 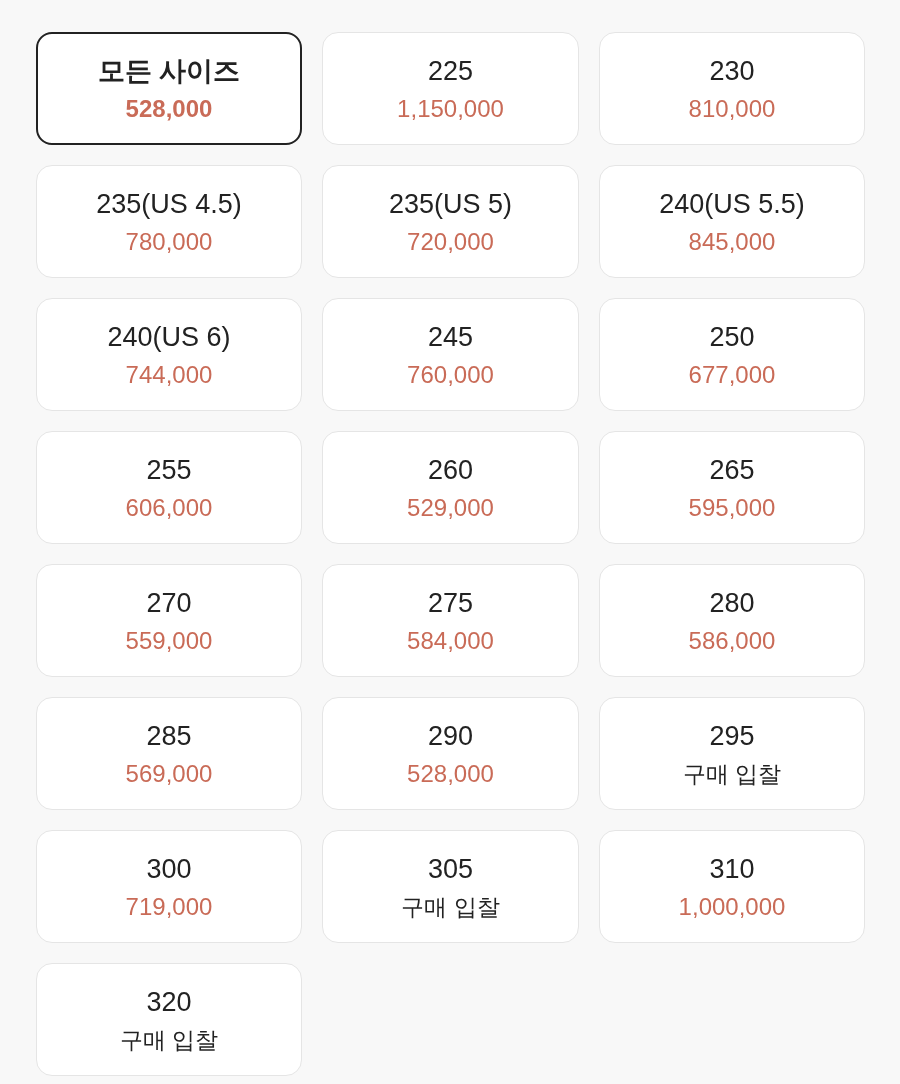 I want to click on size-option: 310 1,000,000, so click(x=732, y=886).